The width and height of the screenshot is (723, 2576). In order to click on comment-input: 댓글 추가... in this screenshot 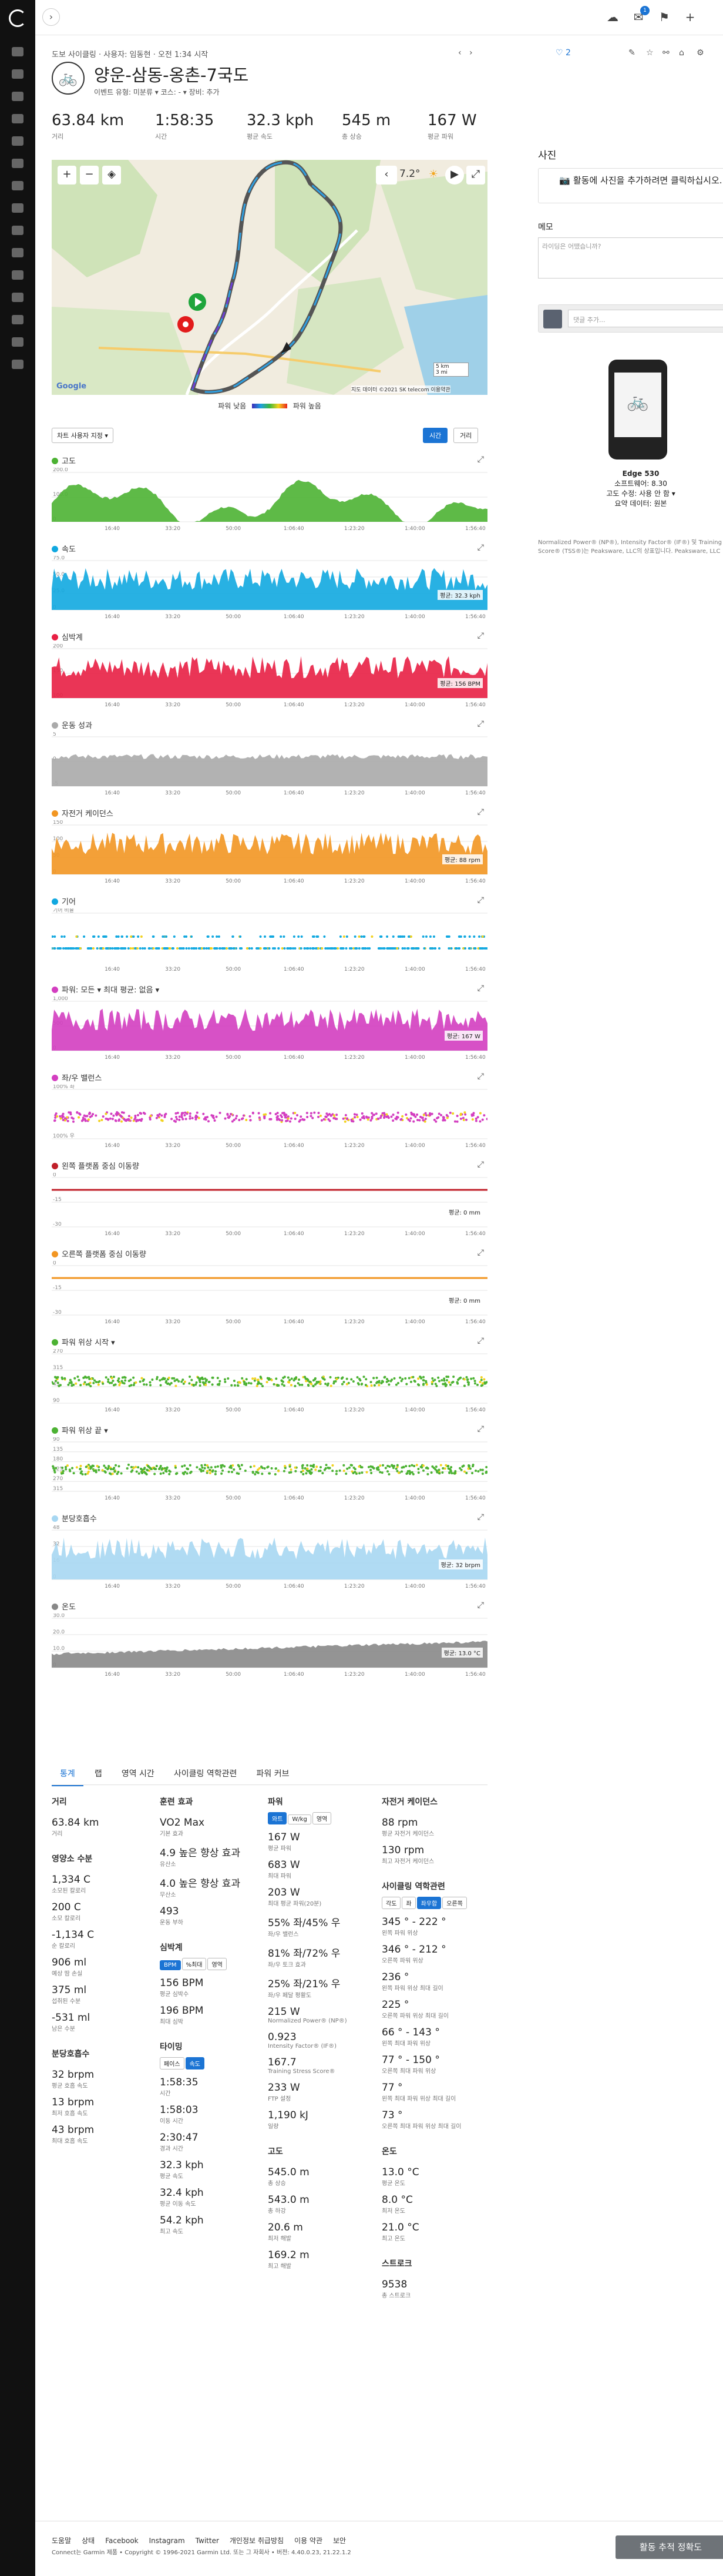, I will do `click(645, 319)`.